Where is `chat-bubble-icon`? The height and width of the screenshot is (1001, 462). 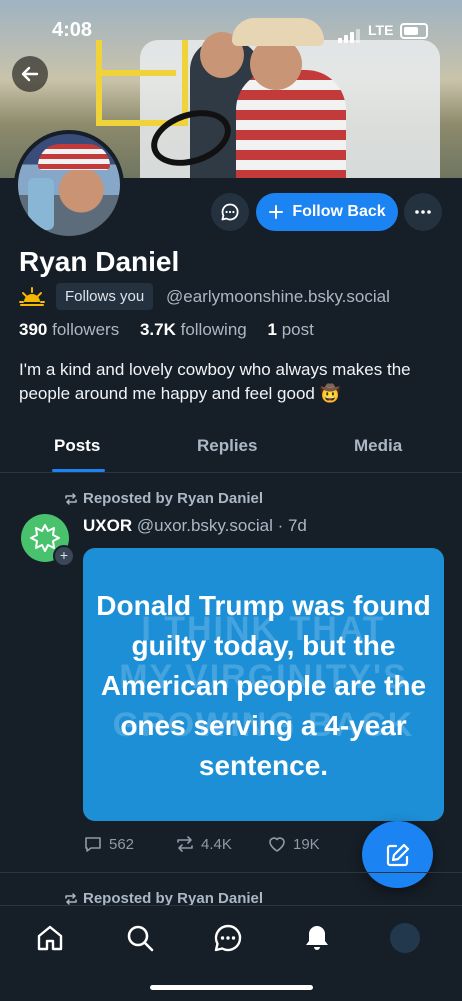
chat-bubble-icon is located at coordinates (230, 212).